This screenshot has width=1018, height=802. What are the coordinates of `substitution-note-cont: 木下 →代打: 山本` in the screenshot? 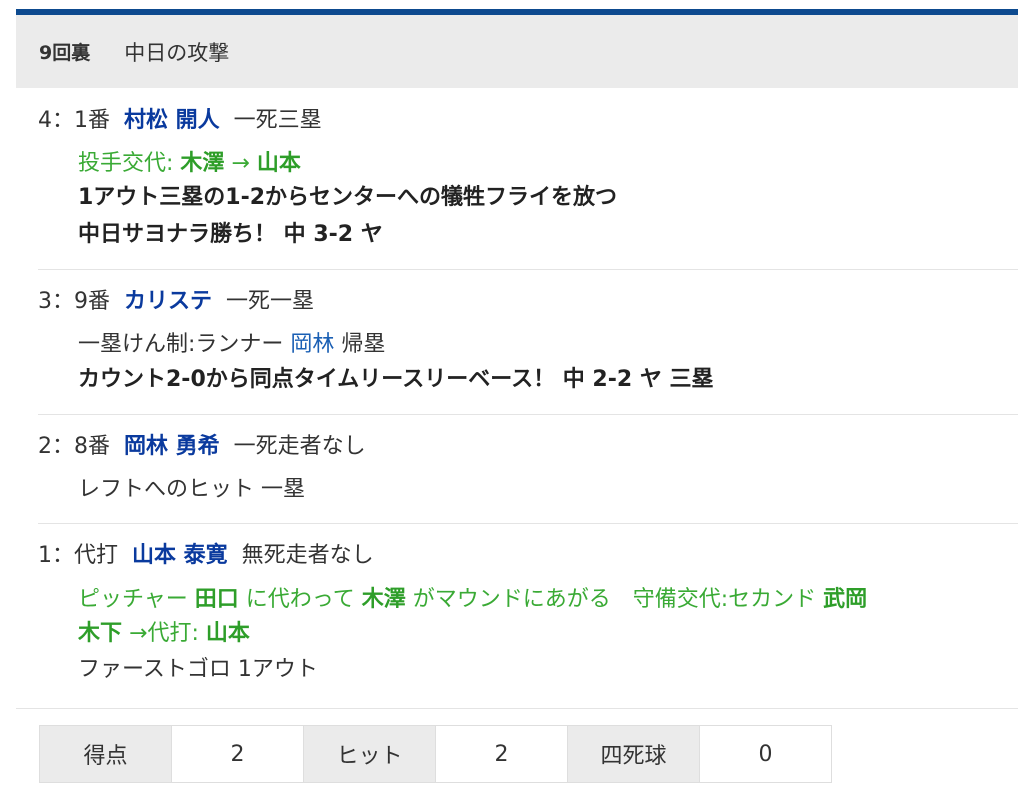 It's located at (164, 634).